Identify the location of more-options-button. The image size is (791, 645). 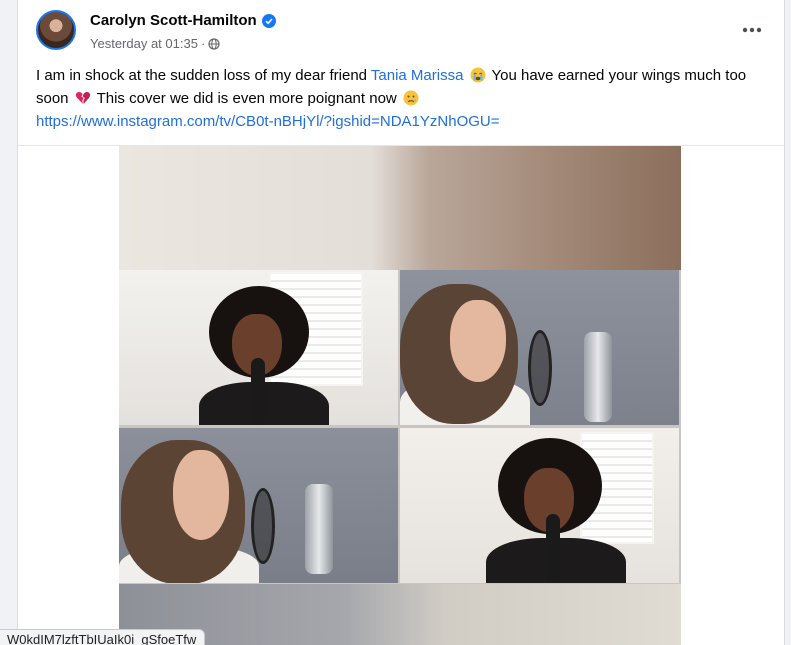
(752, 30).